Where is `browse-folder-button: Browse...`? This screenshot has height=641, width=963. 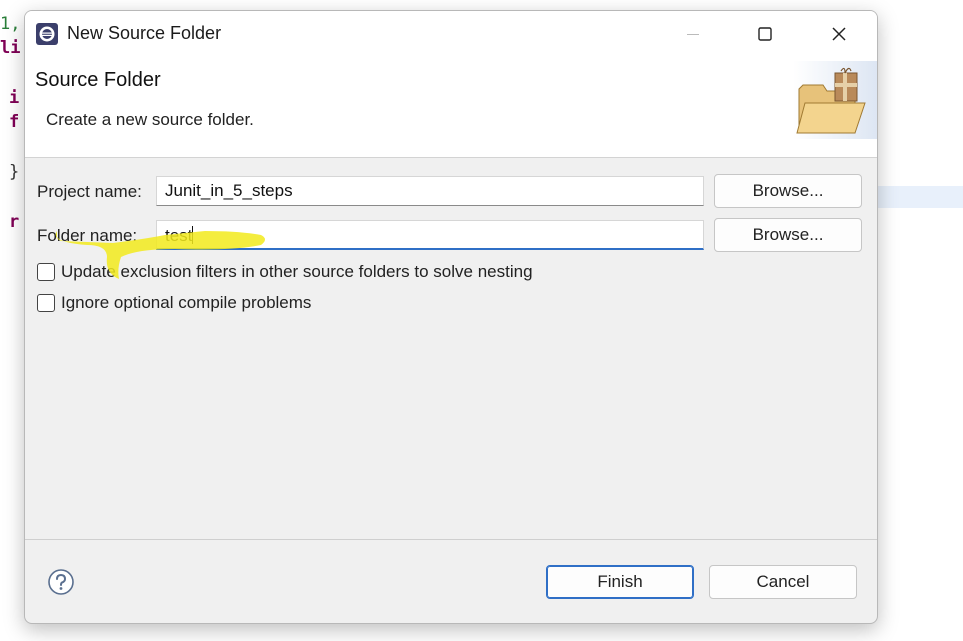
browse-folder-button: Browse... is located at coordinates (788, 235).